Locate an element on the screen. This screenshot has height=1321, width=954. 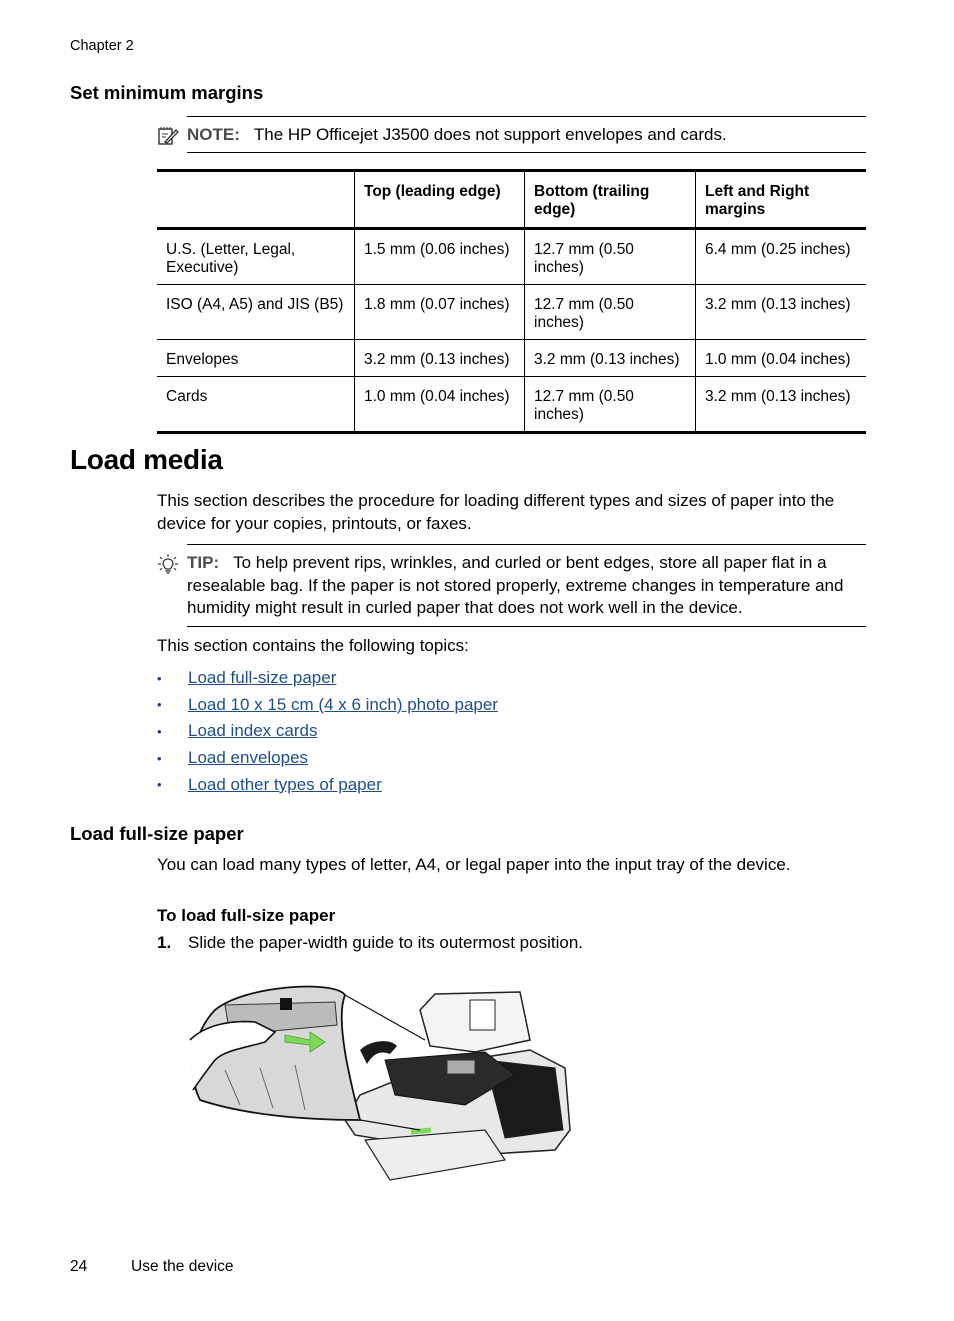
note-label: NOTE: is located at coordinates (213, 134).